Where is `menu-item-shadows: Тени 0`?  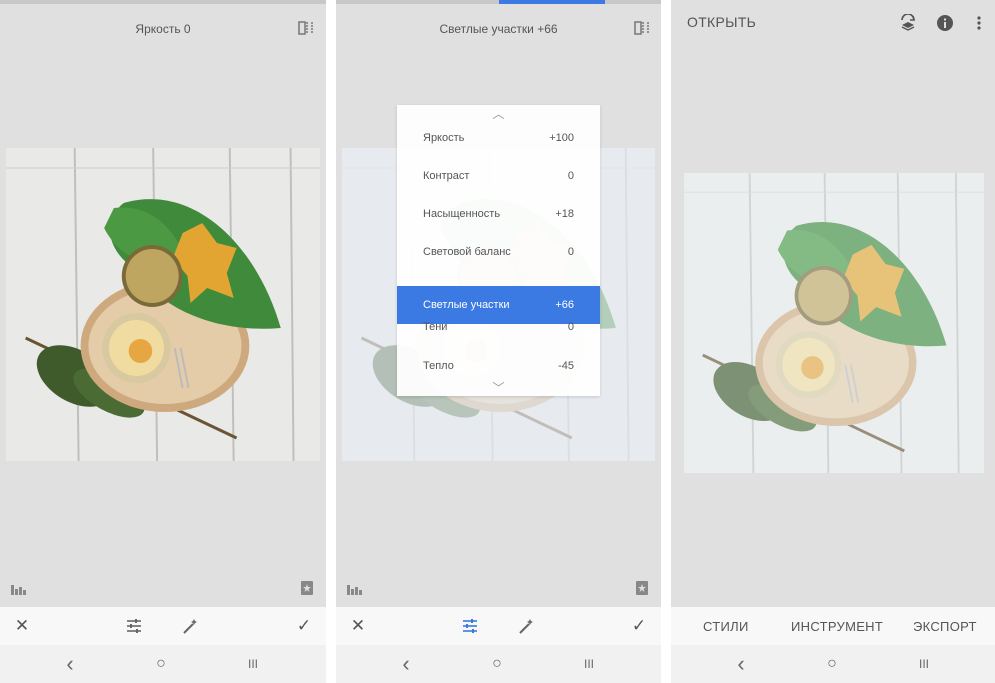
menu-item-shadows: Тени 0 is located at coordinates (498, 327).